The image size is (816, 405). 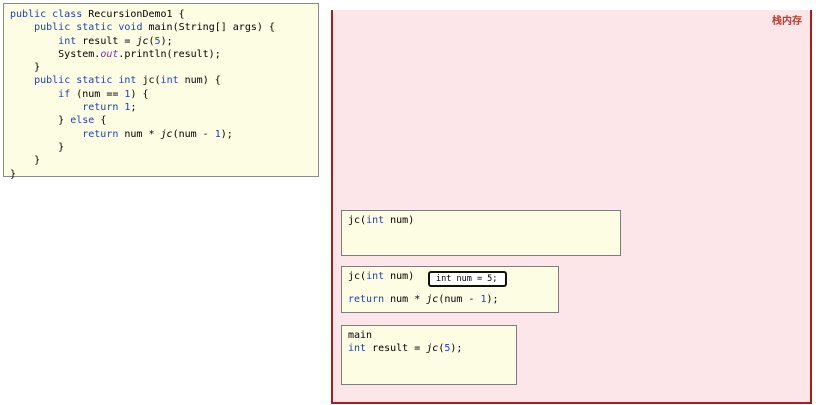 I want to click on code-token: if, so click(x=64, y=94).